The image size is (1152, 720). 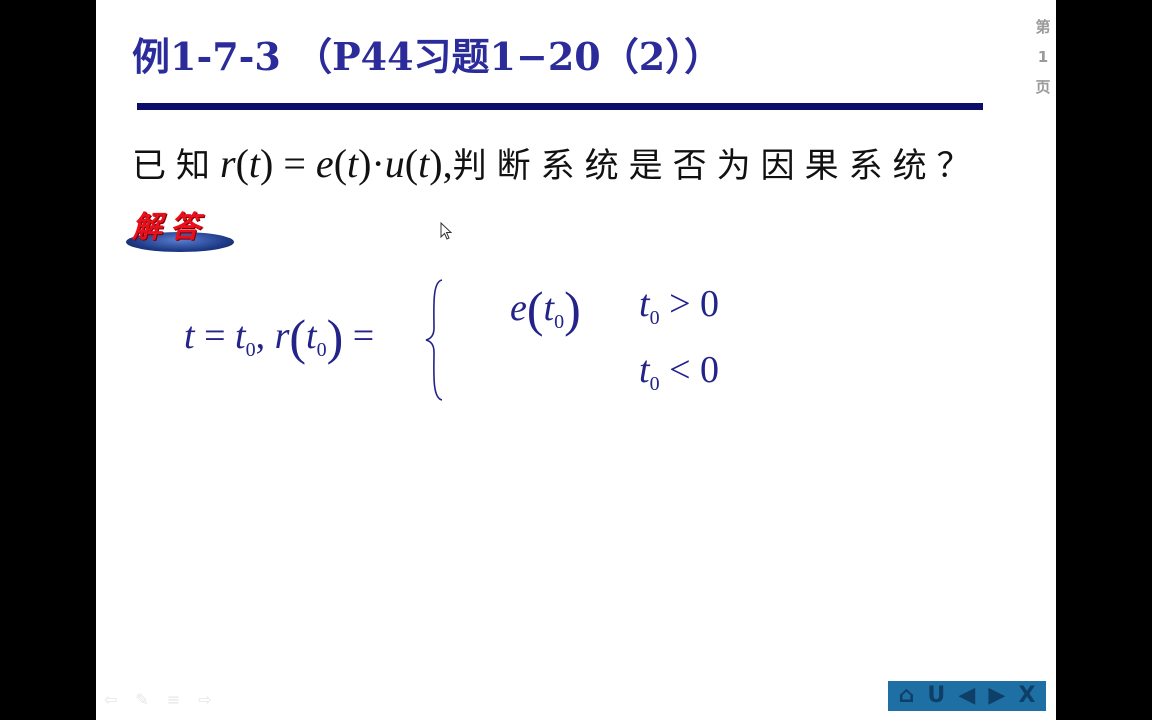 What do you see at coordinates (394, 163) in the screenshot?
I see `formula-u: u` at bounding box center [394, 163].